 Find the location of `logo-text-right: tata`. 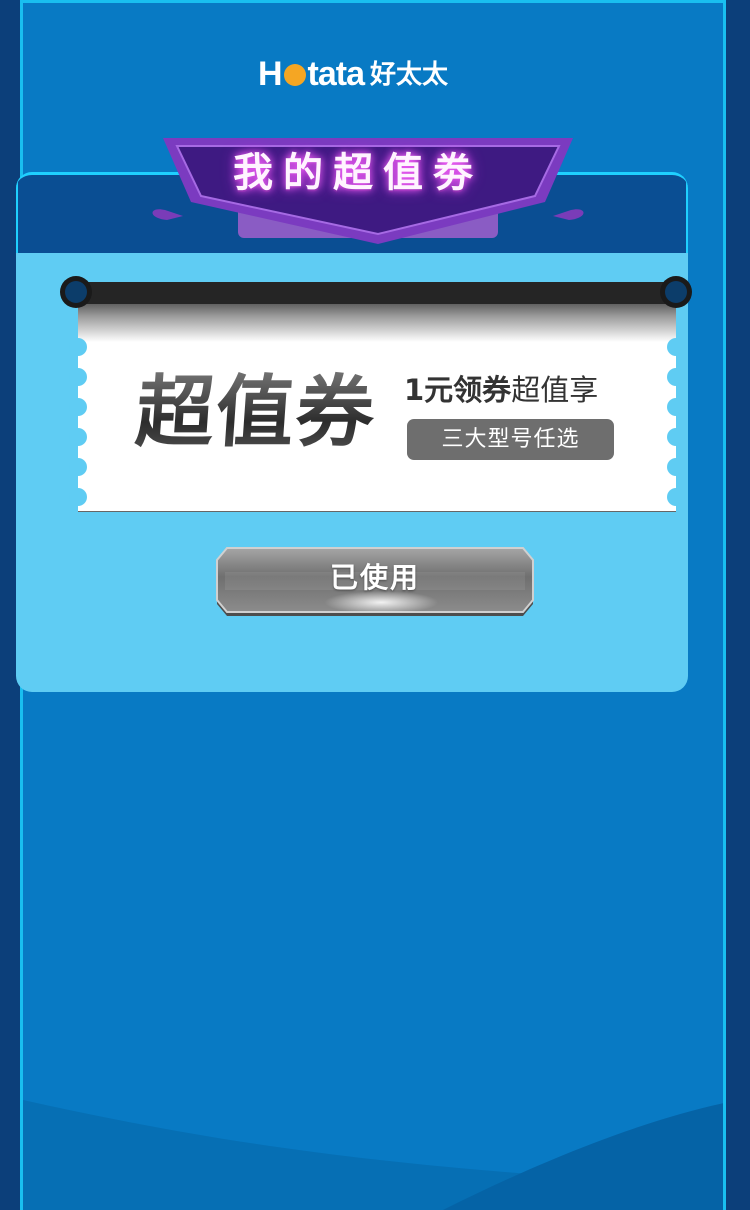

logo-text-right: tata is located at coordinates (336, 74).